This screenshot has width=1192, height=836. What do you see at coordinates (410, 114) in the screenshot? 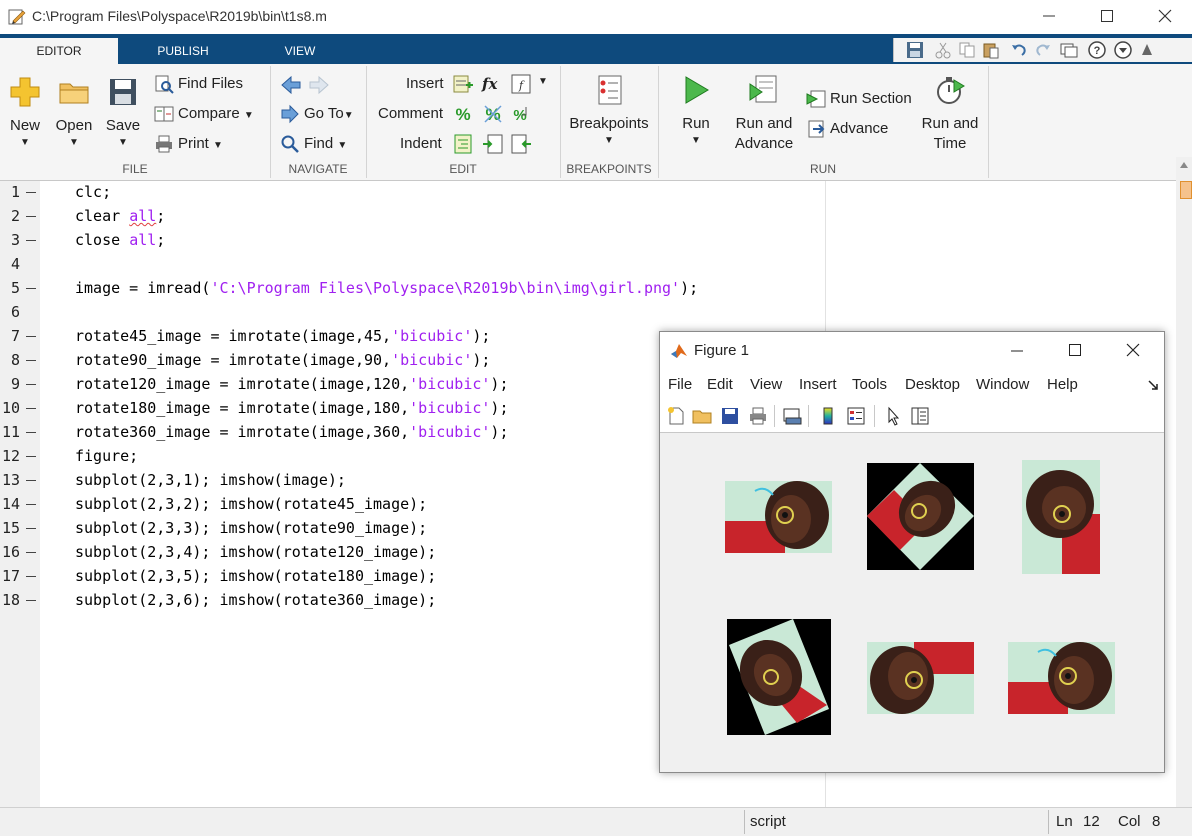
I see `comment-button: Comment` at bounding box center [410, 114].